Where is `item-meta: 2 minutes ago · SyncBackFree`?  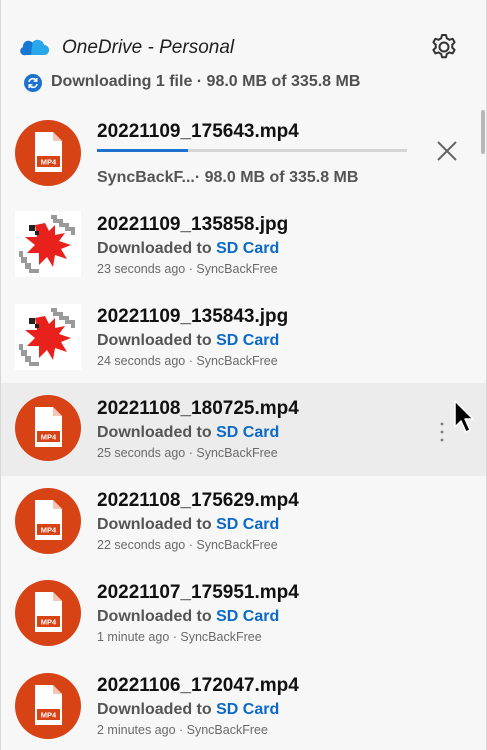
item-meta: 2 minutes ago · SyncBackFree is located at coordinates (182, 730).